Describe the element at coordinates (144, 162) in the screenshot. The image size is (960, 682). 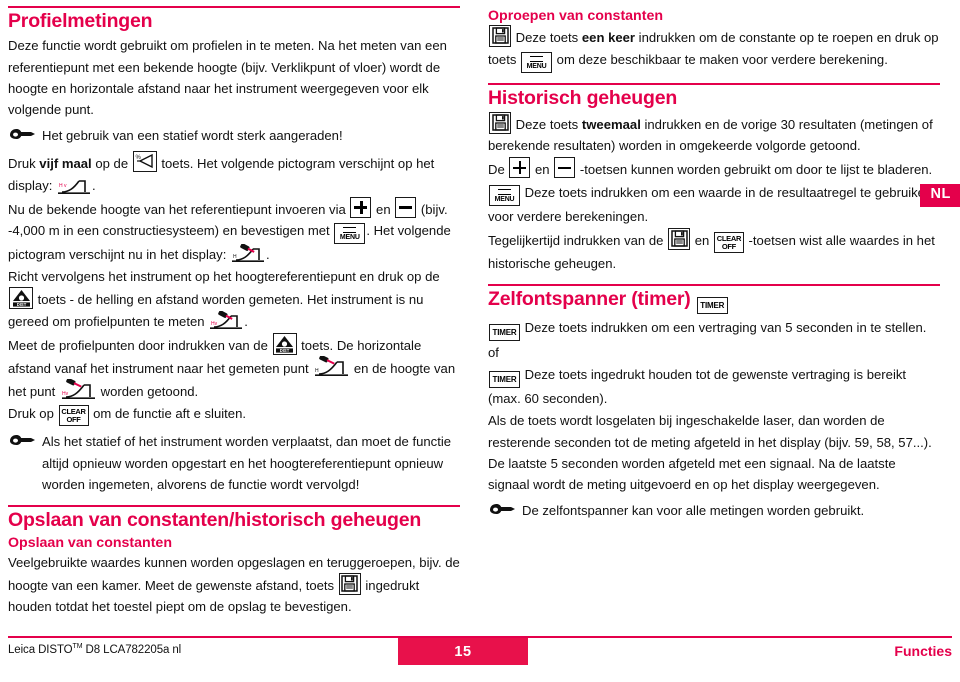
I see `func-key-icon: %` at that location.